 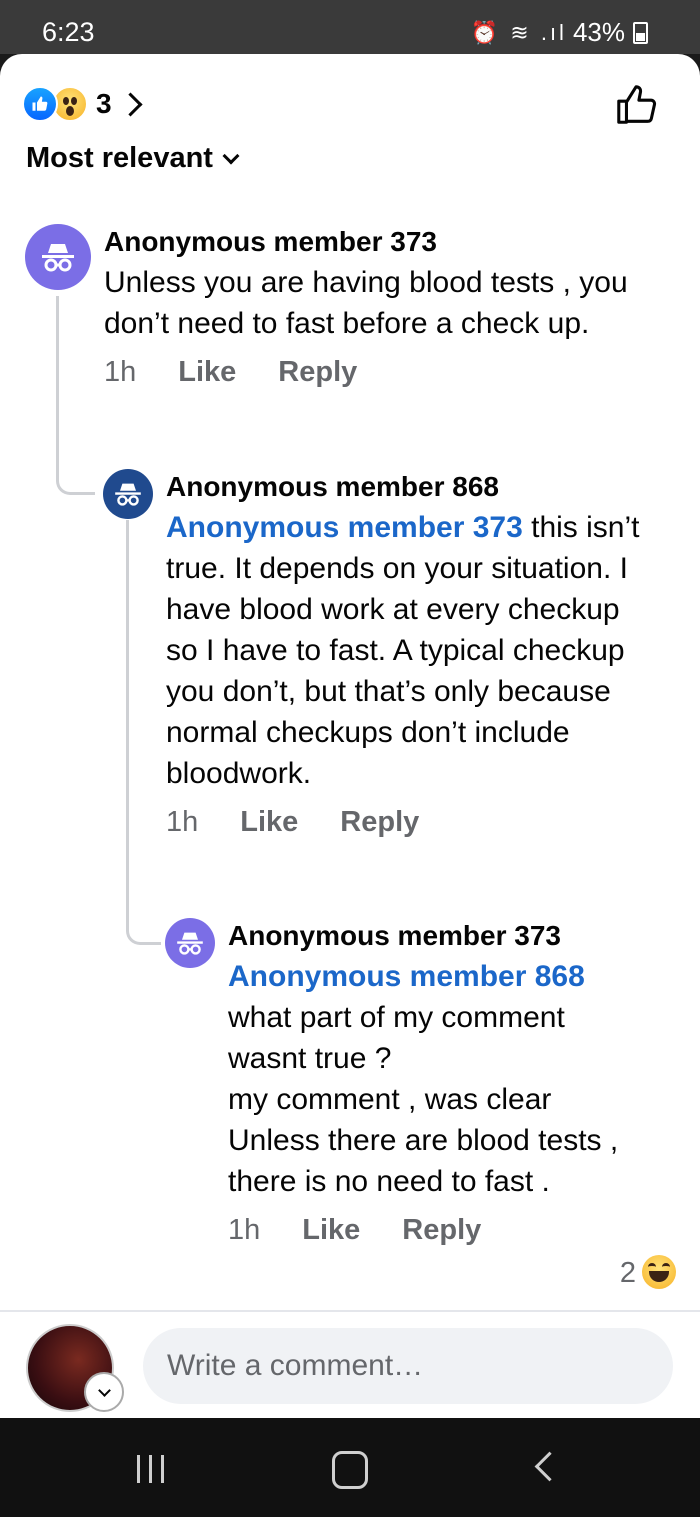 I want to click on home-icon, so click(x=350, y=1470).